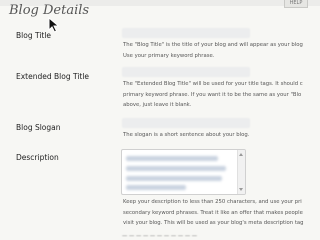 The height and width of the screenshot is (240, 320). I want to click on page-title: Blog Details, so click(49, 10).